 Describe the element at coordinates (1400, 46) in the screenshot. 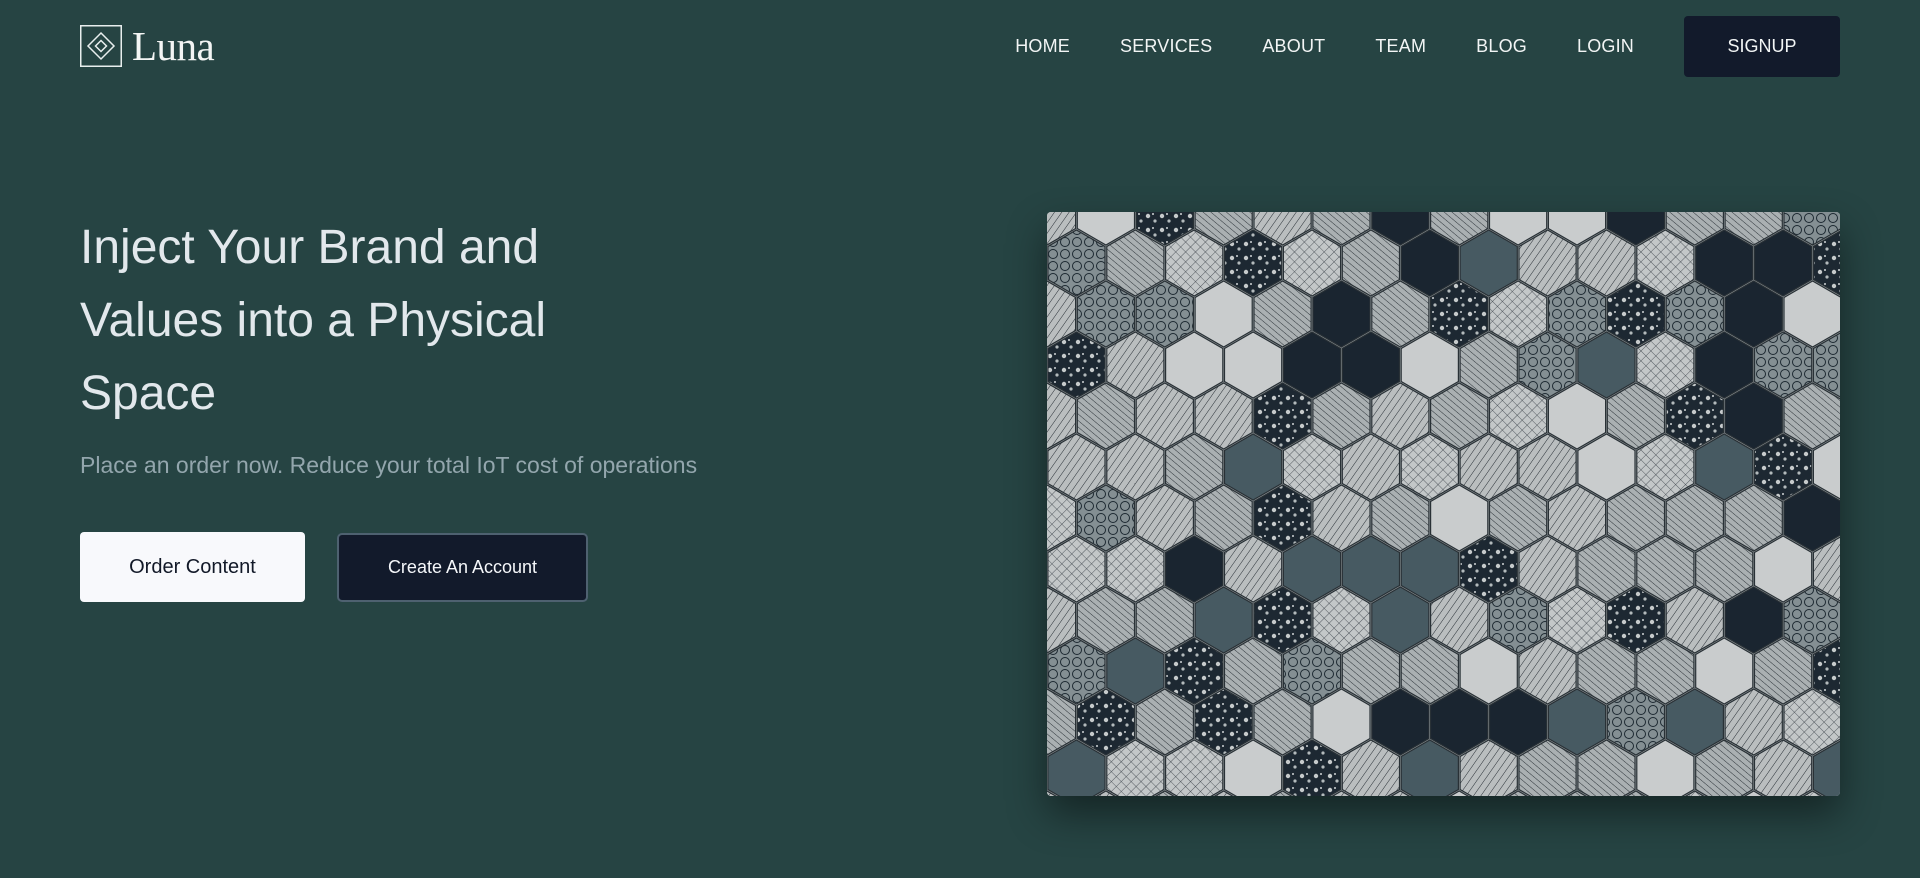

I see `nav-team: TEAM` at that location.